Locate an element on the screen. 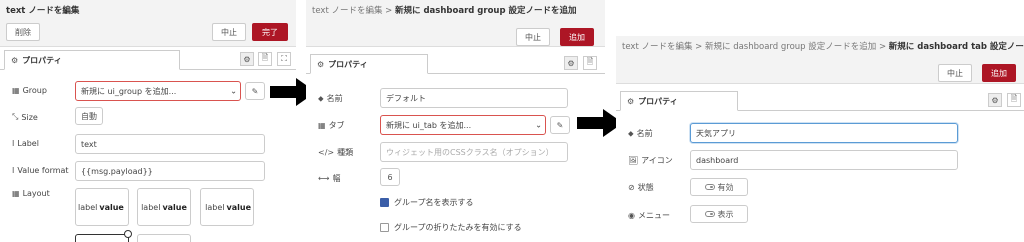 This screenshot has height=242, width=1024. tab-field-label: ▦ タブ is located at coordinates (331, 125).